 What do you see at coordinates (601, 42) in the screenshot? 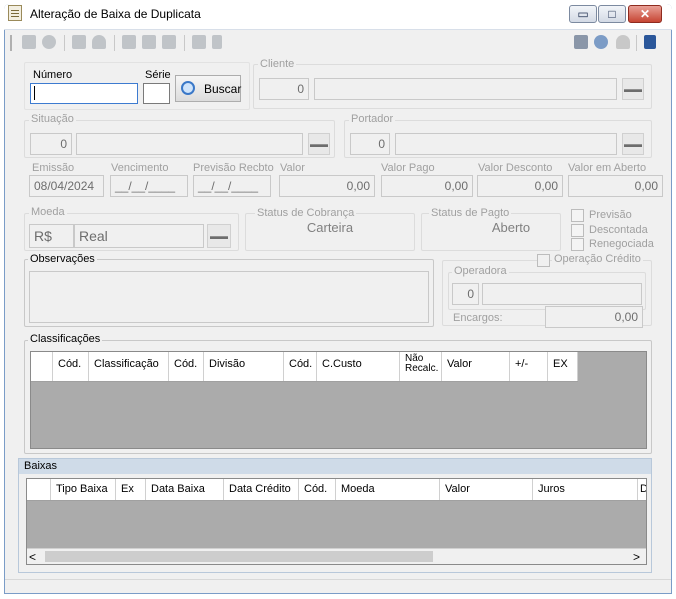
I see `settings-icon` at bounding box center [601, 42].